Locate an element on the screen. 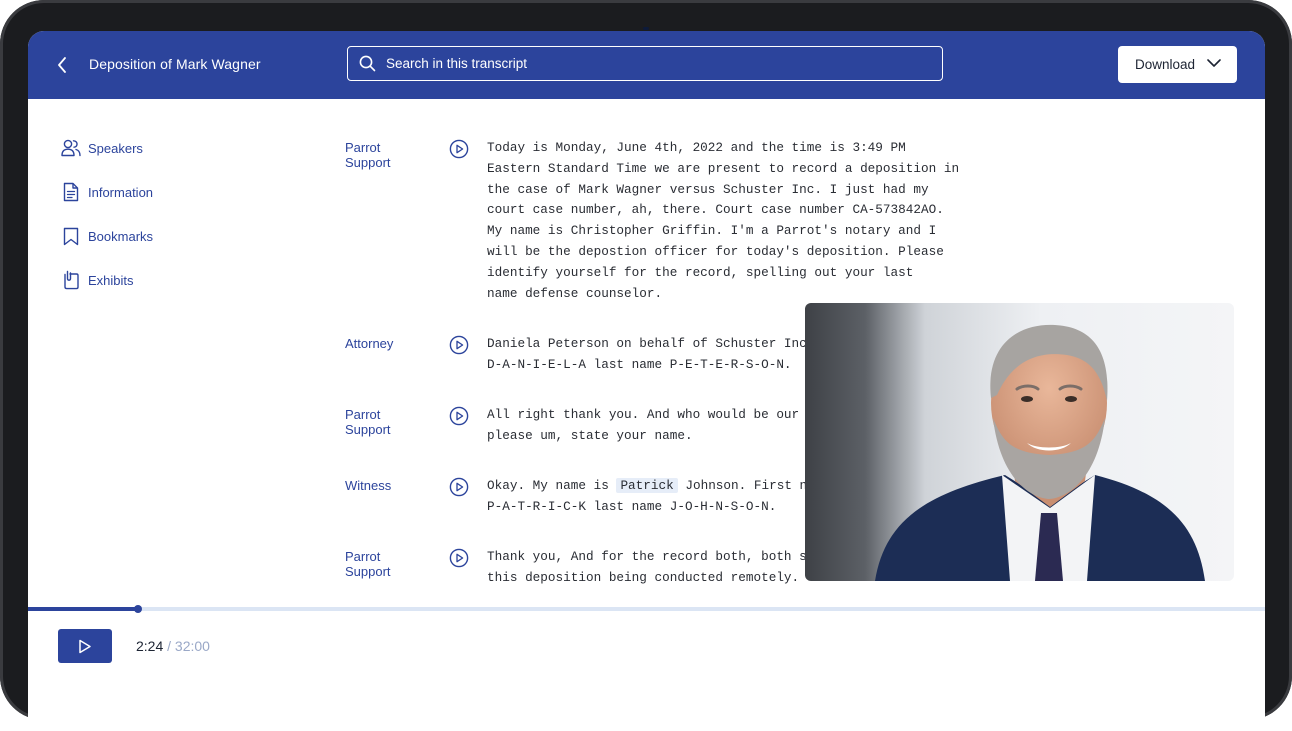 Image resolution: width=1292 pixels, height=731 pixels. speaker-name: Attorney is located at coordinates (369, 343).